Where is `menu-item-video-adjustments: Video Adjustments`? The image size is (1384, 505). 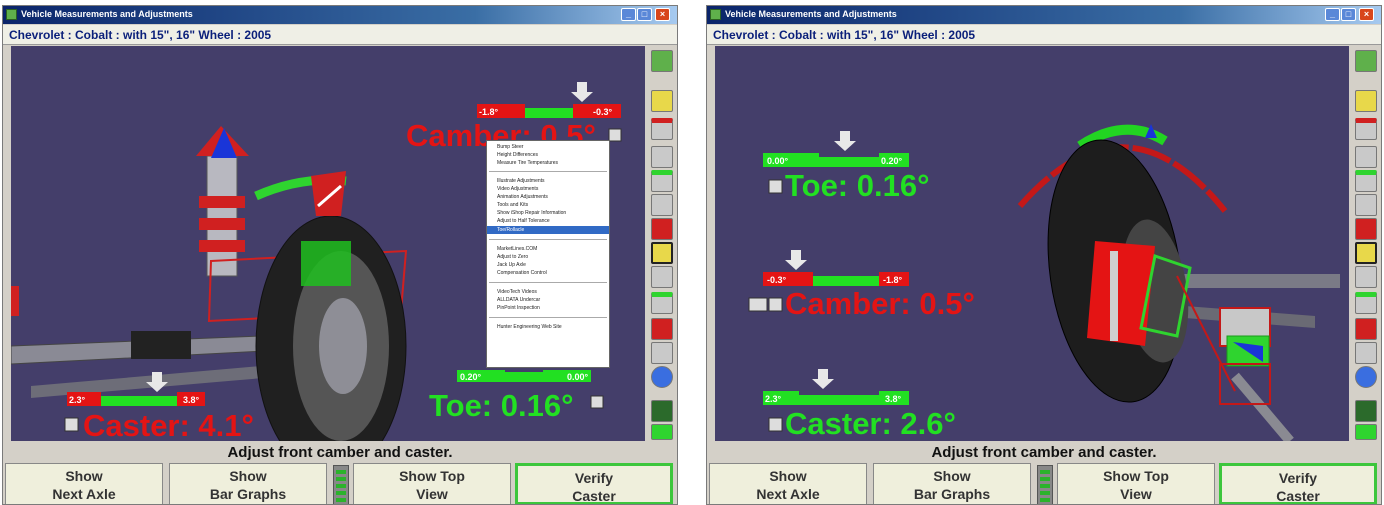
menu-item-video-adjustments: Video Adjustments is located at coordinates (517, 189).